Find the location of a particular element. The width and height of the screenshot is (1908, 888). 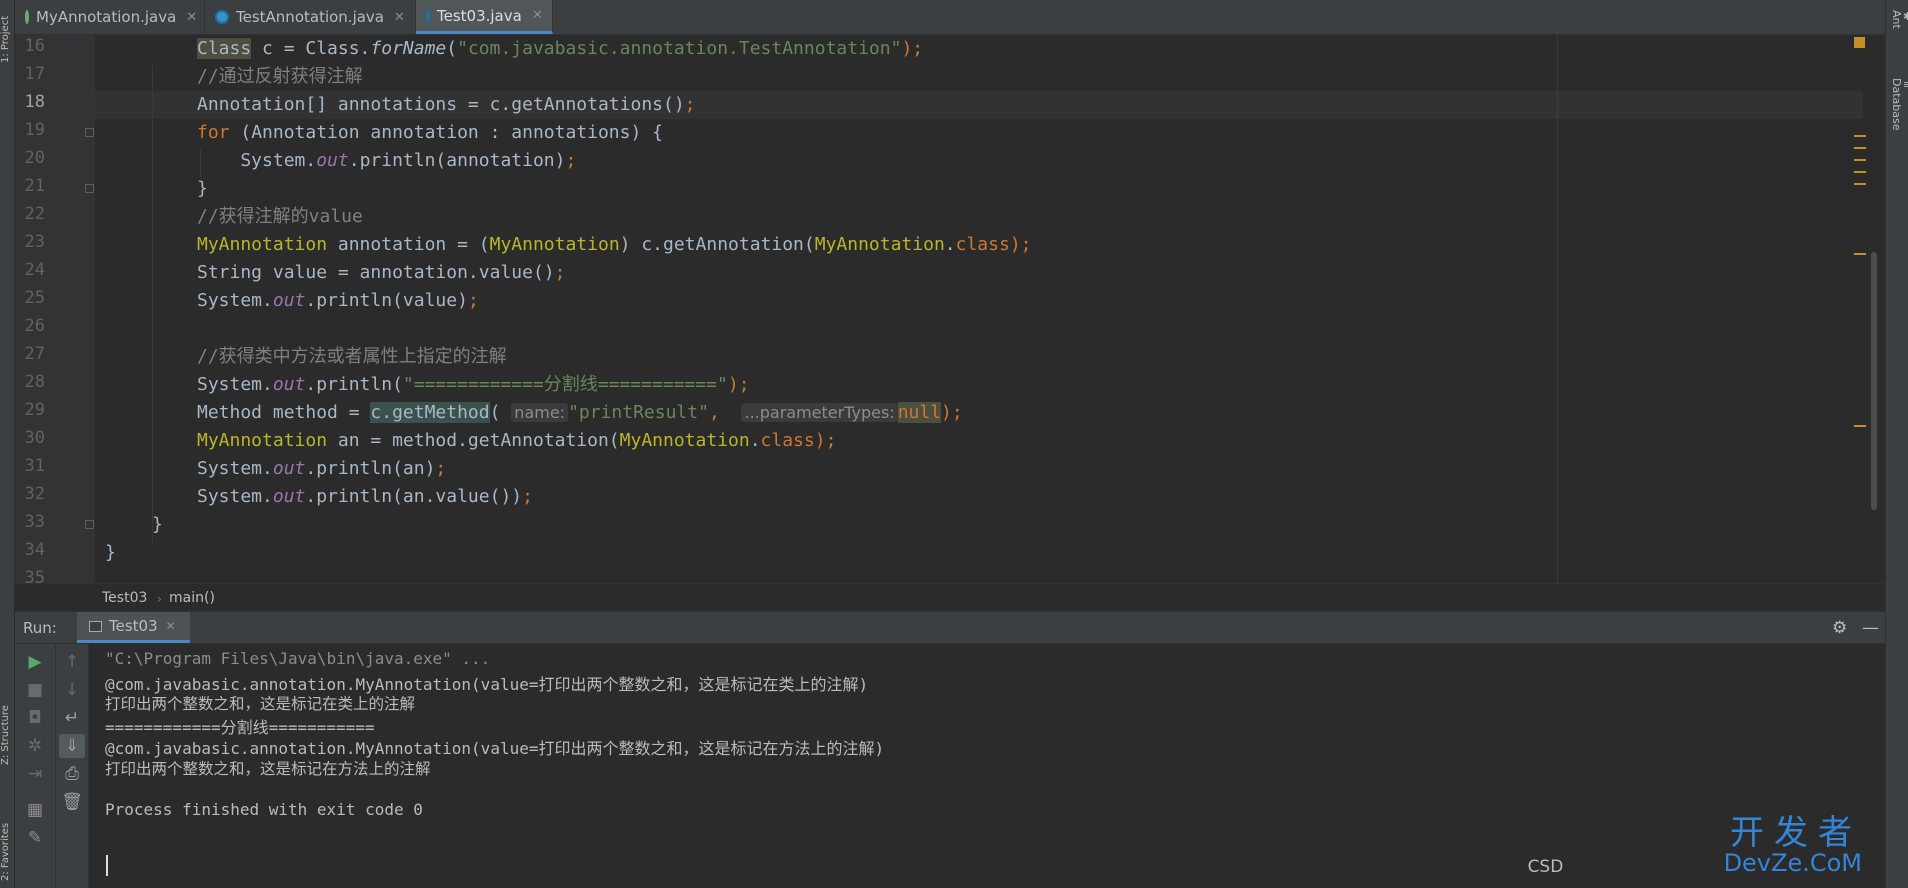

minimize-icon: — is located at coordinates (1870, 628).